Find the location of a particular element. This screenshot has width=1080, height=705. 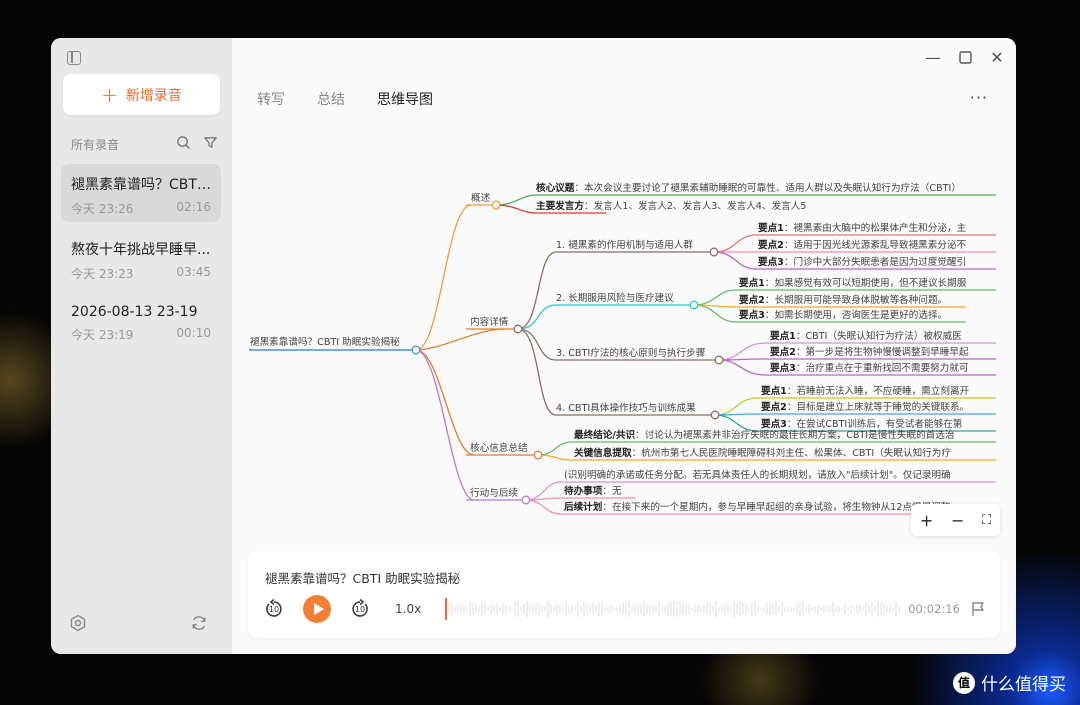

waveform-scrubber is located at coordinates (672, 609).